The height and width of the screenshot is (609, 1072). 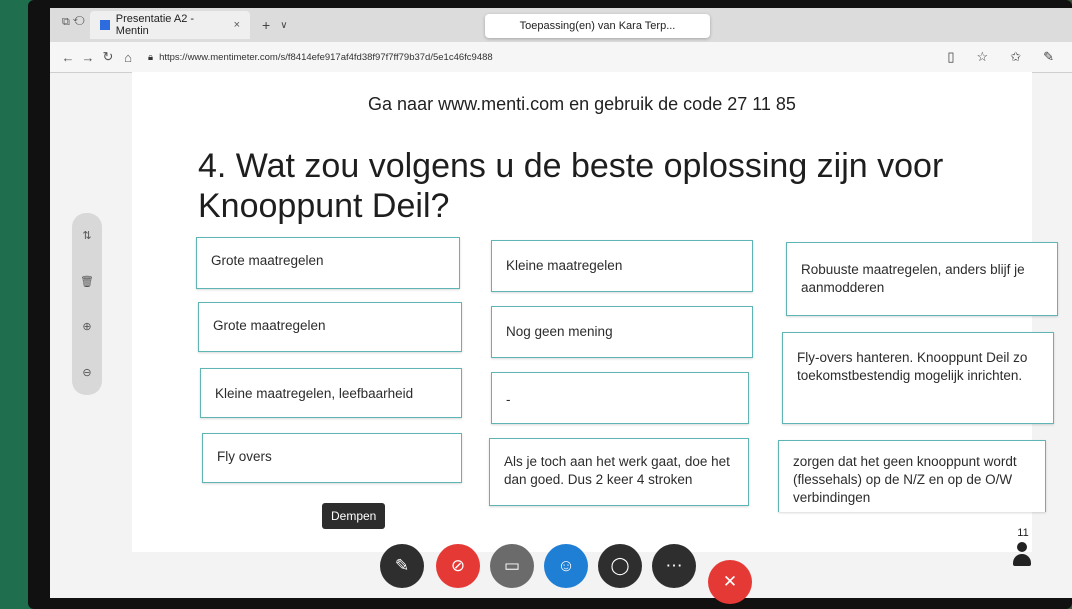 I want to click on response-card: Kleine maatregelen, leefbaarheid, so click(x=331, y=393).